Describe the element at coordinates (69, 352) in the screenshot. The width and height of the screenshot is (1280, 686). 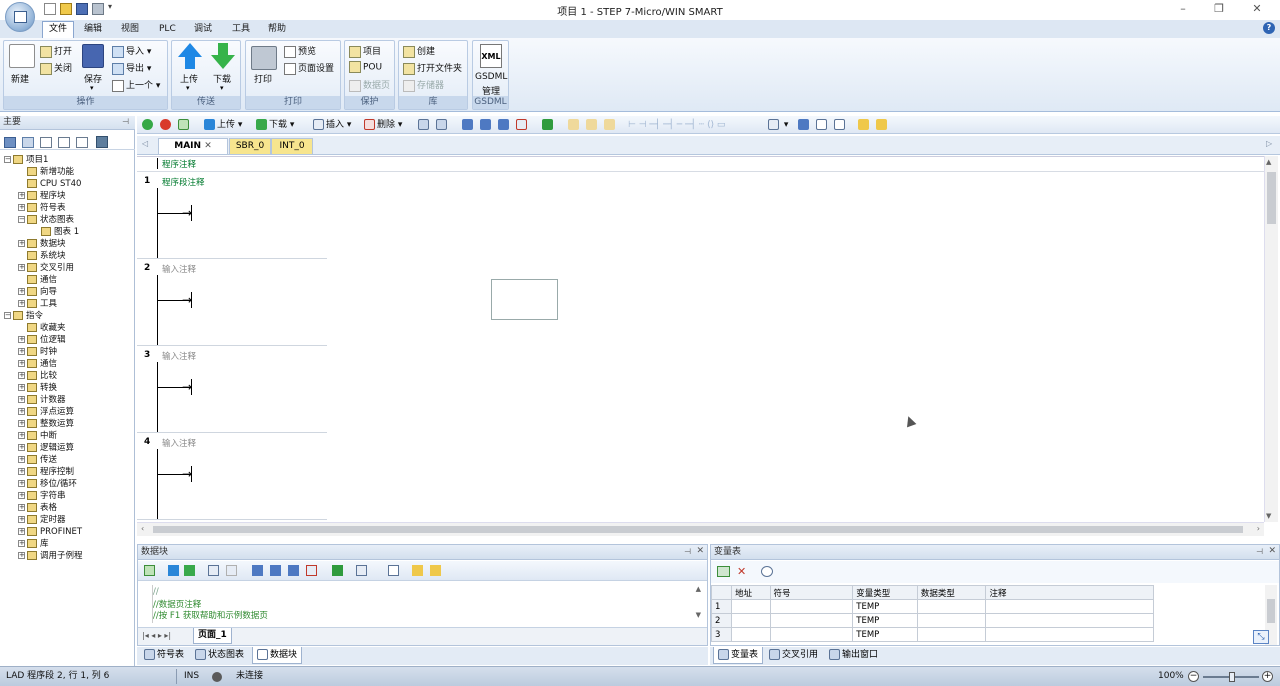
I see `tree-item: + 时钟` at that location.